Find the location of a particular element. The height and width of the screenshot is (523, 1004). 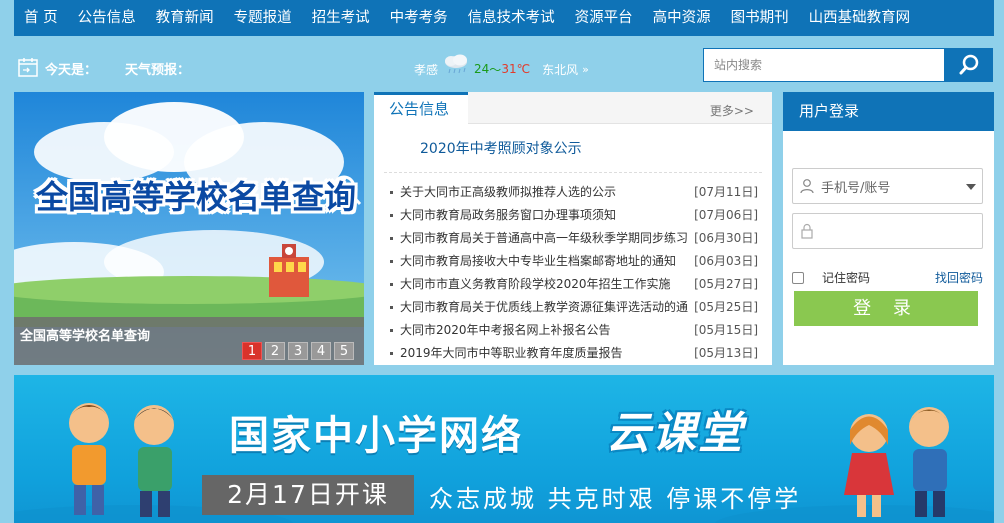

forgot-password-link: 找回密码 is located at coordinates (959, 277).